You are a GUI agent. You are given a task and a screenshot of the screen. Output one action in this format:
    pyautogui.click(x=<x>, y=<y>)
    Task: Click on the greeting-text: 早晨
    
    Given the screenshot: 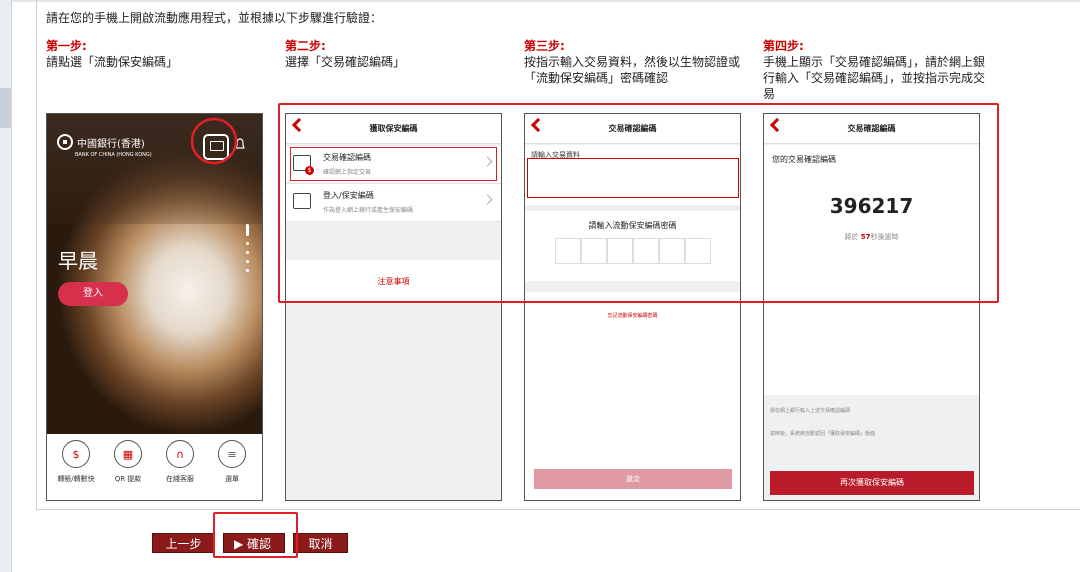 What is the action you would take?
    pyautogui.click(x=78, y=261)
    